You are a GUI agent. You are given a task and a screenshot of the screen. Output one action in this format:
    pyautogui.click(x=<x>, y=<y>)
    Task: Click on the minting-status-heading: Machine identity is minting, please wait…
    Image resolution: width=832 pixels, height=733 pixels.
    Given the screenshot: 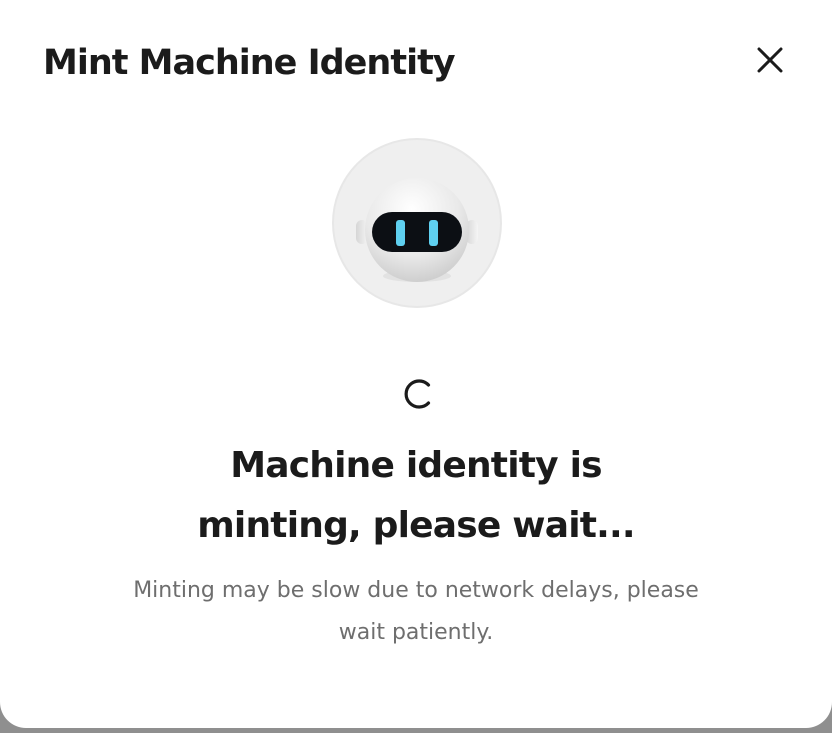 What is the action you would take?
    pyautogui.click(x=416, y=496)
    